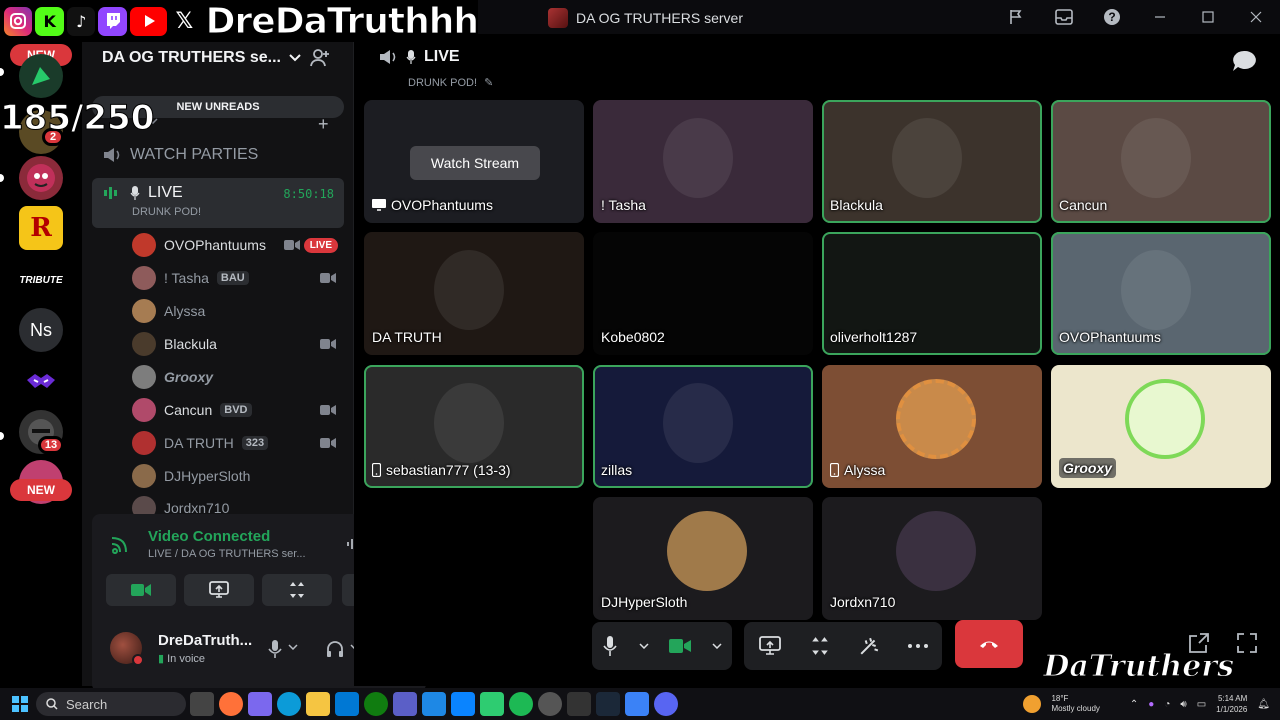 This screenshot has height=720, width=1280. Describe the element at coordinates (463, 704) in the screenshot. I see `photos-icon` at that location.